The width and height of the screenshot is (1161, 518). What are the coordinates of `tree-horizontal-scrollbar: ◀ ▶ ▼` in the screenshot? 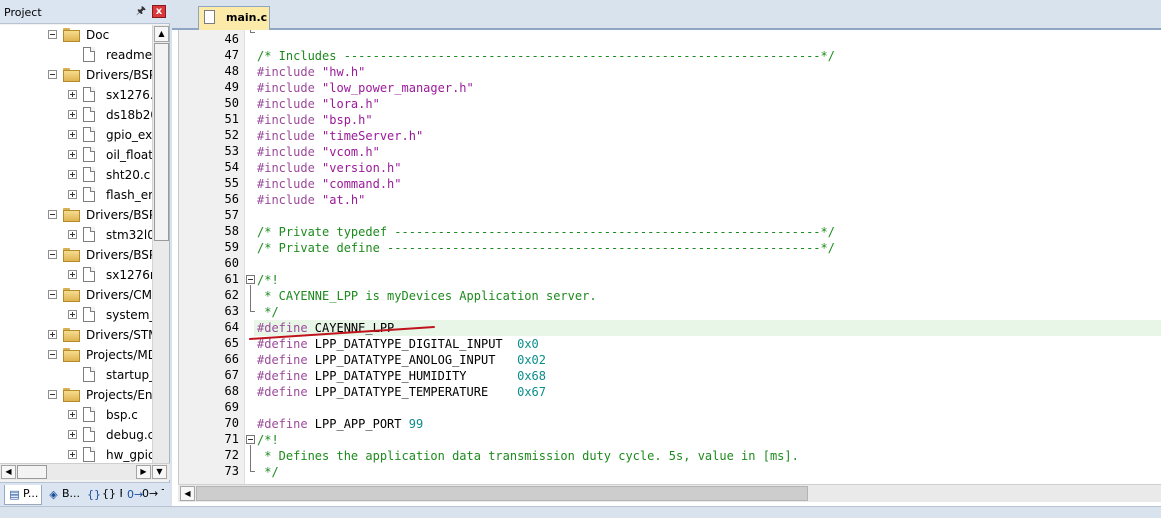 It's located at (85, 471).